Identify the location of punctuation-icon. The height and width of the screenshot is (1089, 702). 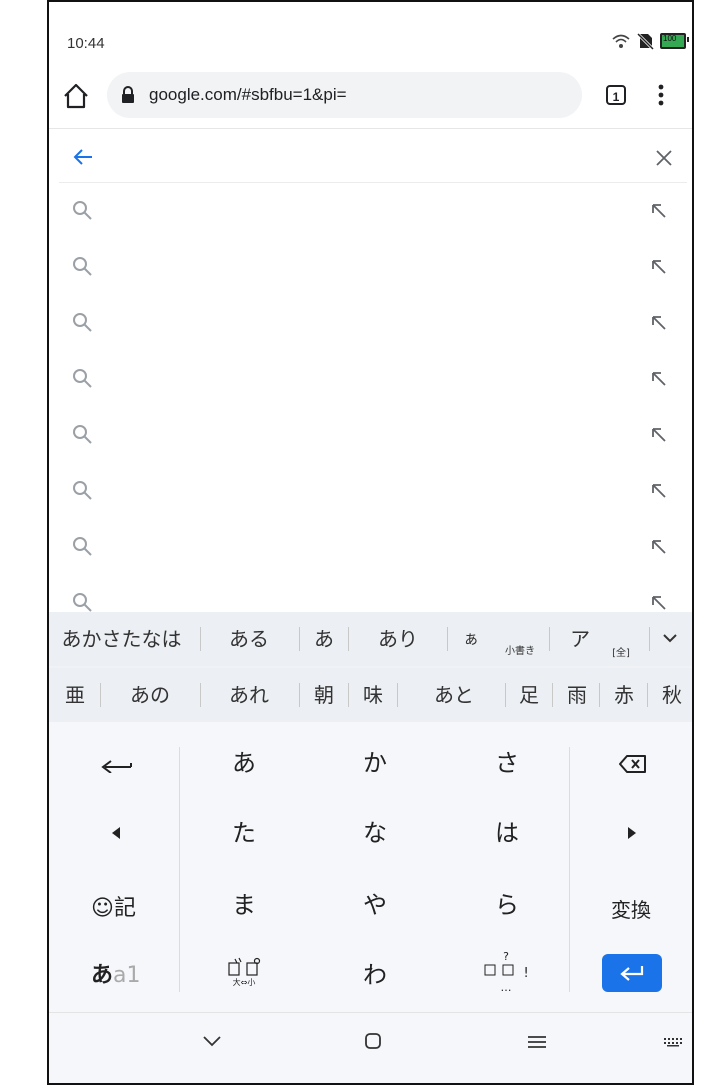
(499, 970).